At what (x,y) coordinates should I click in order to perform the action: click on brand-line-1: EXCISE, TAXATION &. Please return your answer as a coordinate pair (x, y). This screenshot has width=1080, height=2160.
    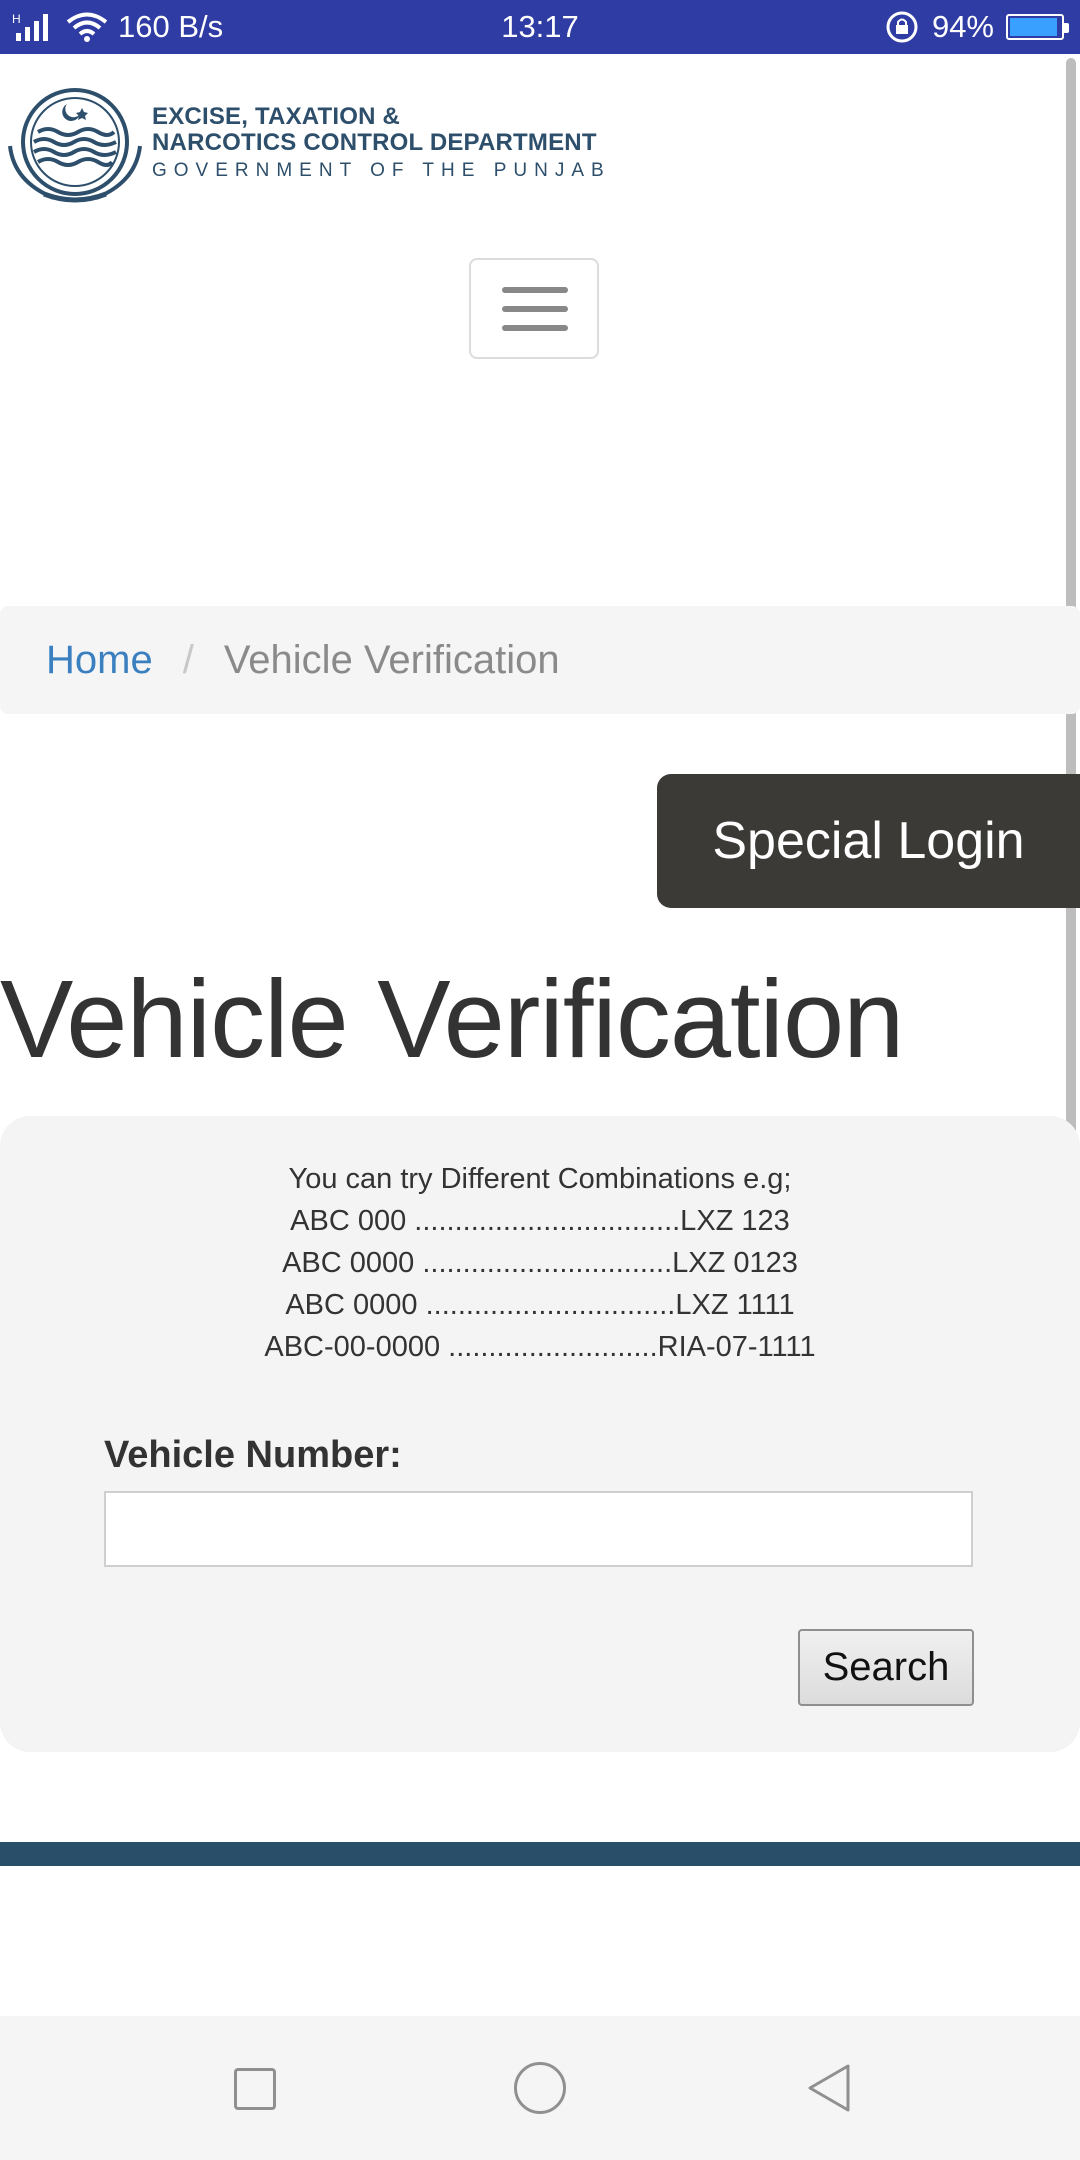
    Looking at the image, I should click on (276, 116).